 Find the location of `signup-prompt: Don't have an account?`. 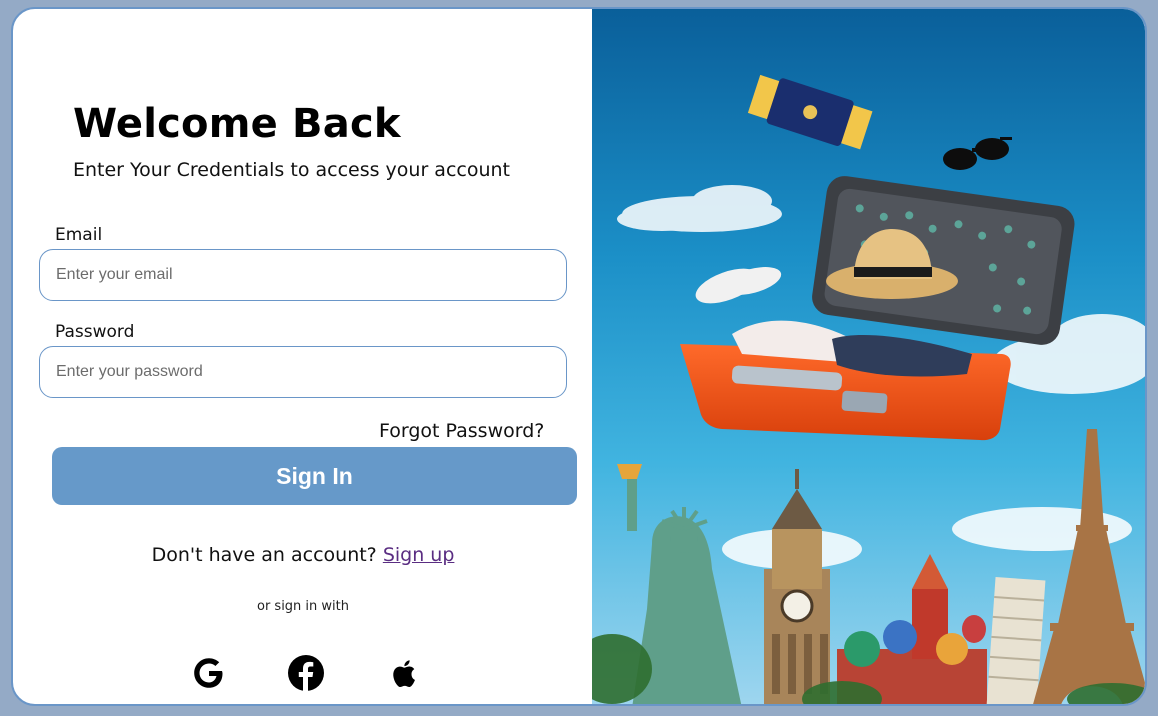

signup-prompt: Don't have an account? is located at coordinates (264, 555).